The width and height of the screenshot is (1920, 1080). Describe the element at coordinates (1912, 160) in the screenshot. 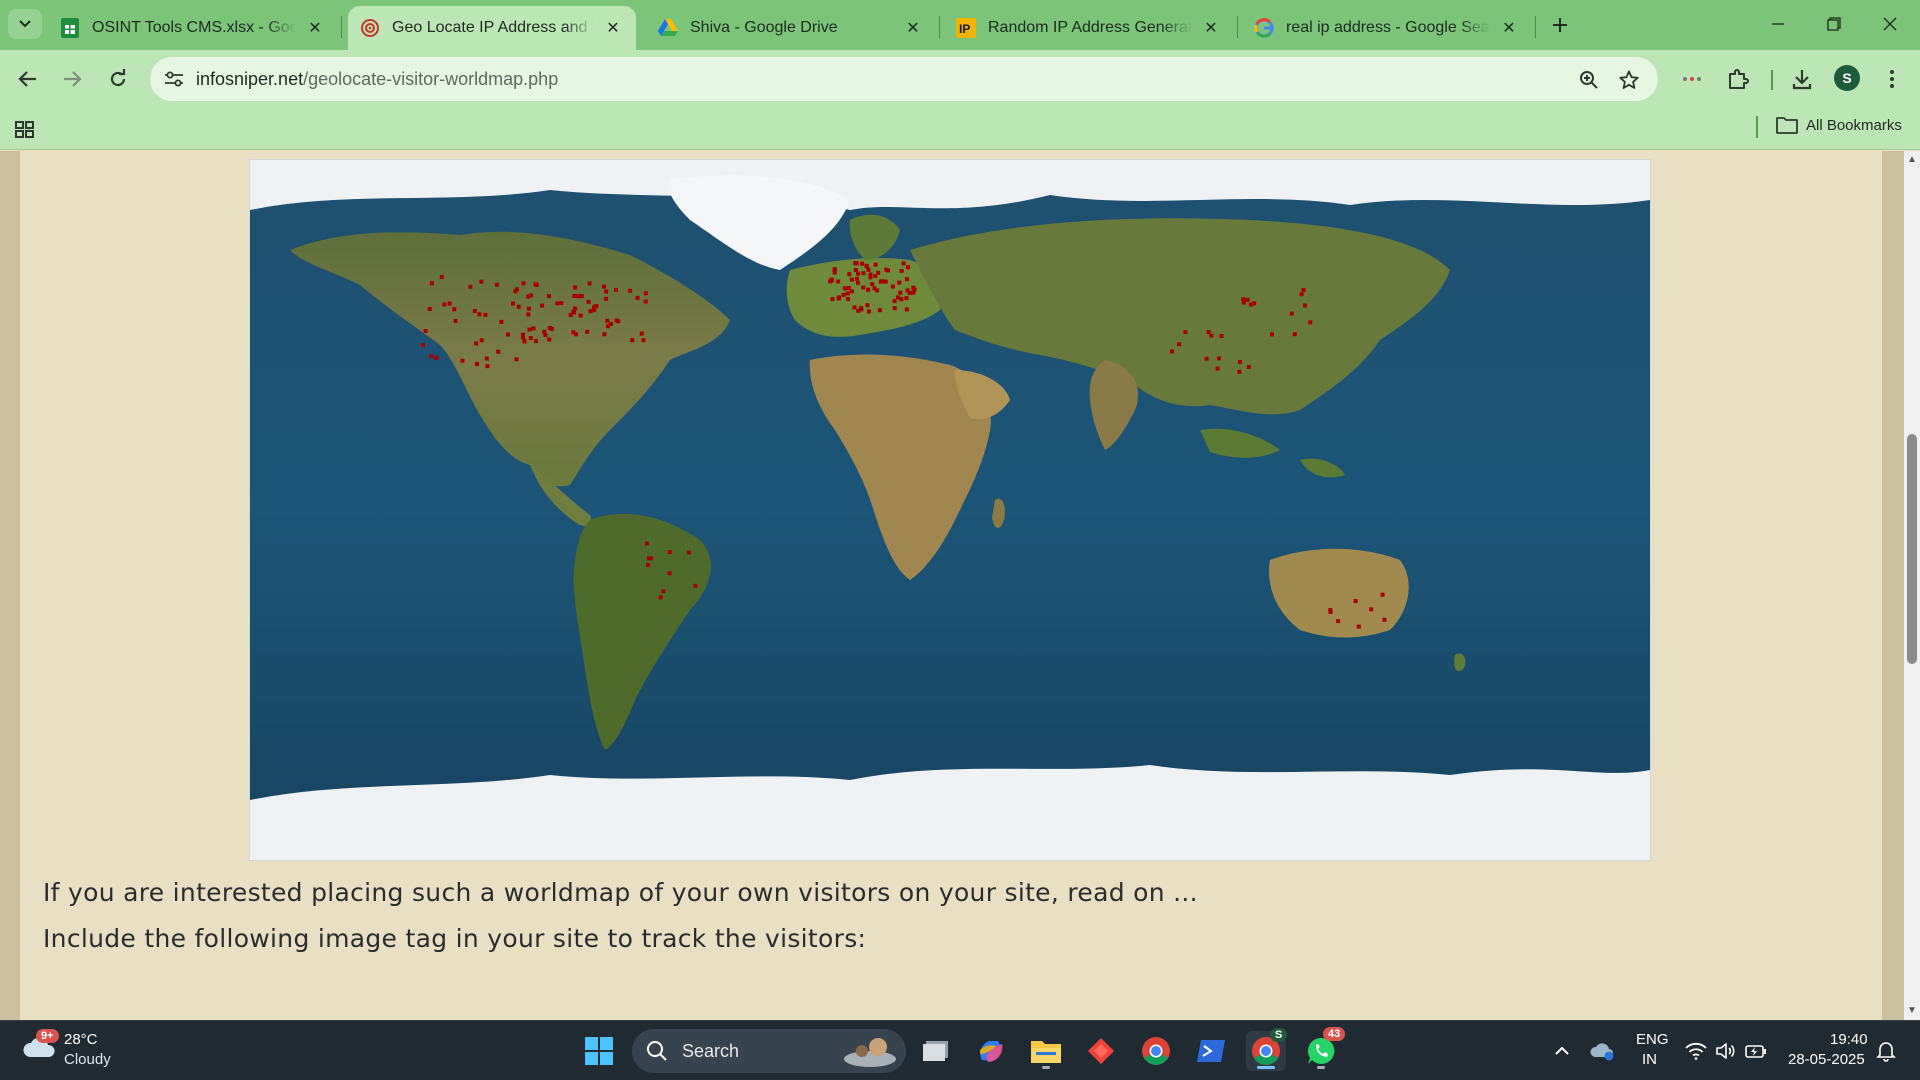

I see `scroll-up-arrow-icon: ▲` at that location.